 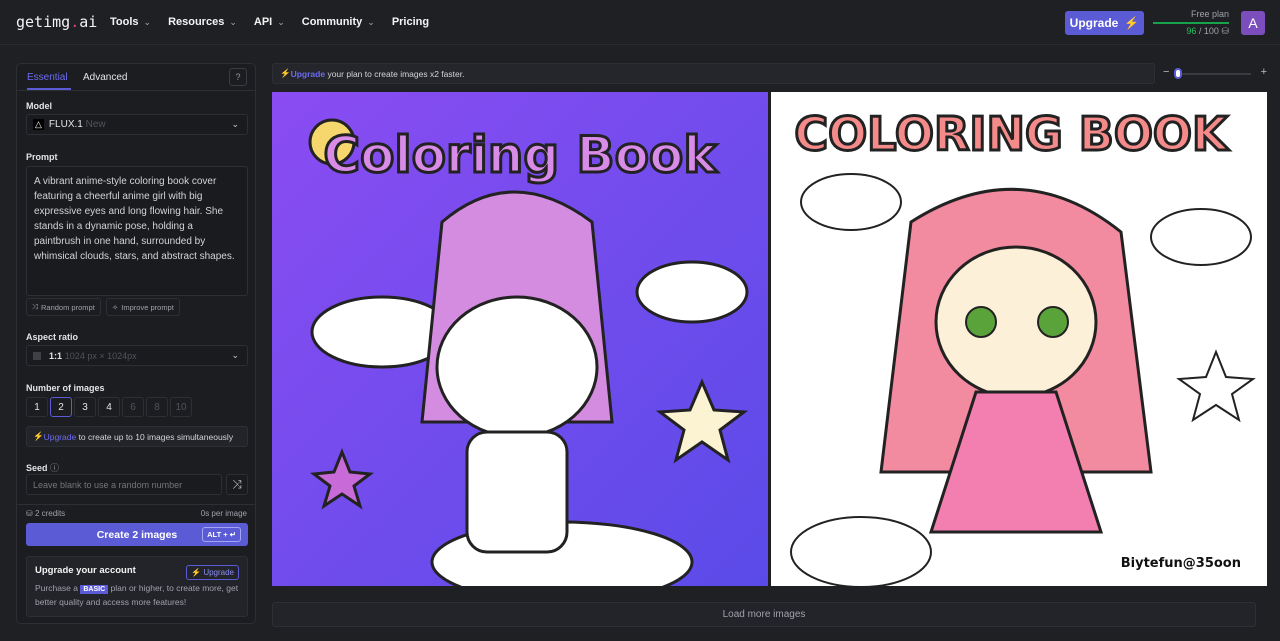 I want to click on divider, so click(x=136, y=504).